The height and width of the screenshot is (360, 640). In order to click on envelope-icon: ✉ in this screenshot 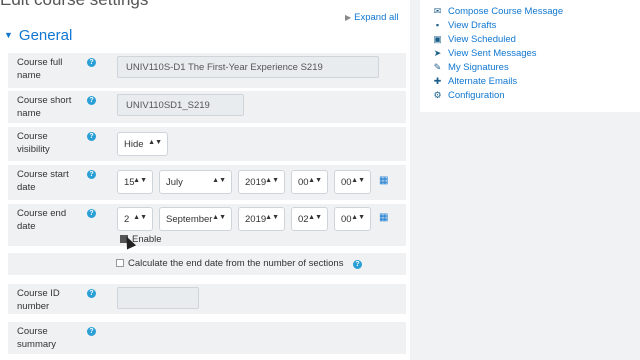, I will do `click(437, 11)`.